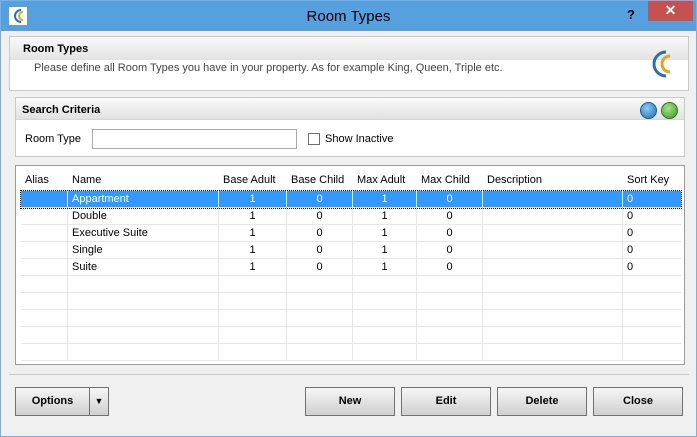  What do you see at coordinates (61, 110) in the screenshot?
I see `search-criteria-title: Search Criteria` at bounding box center [61, 110].